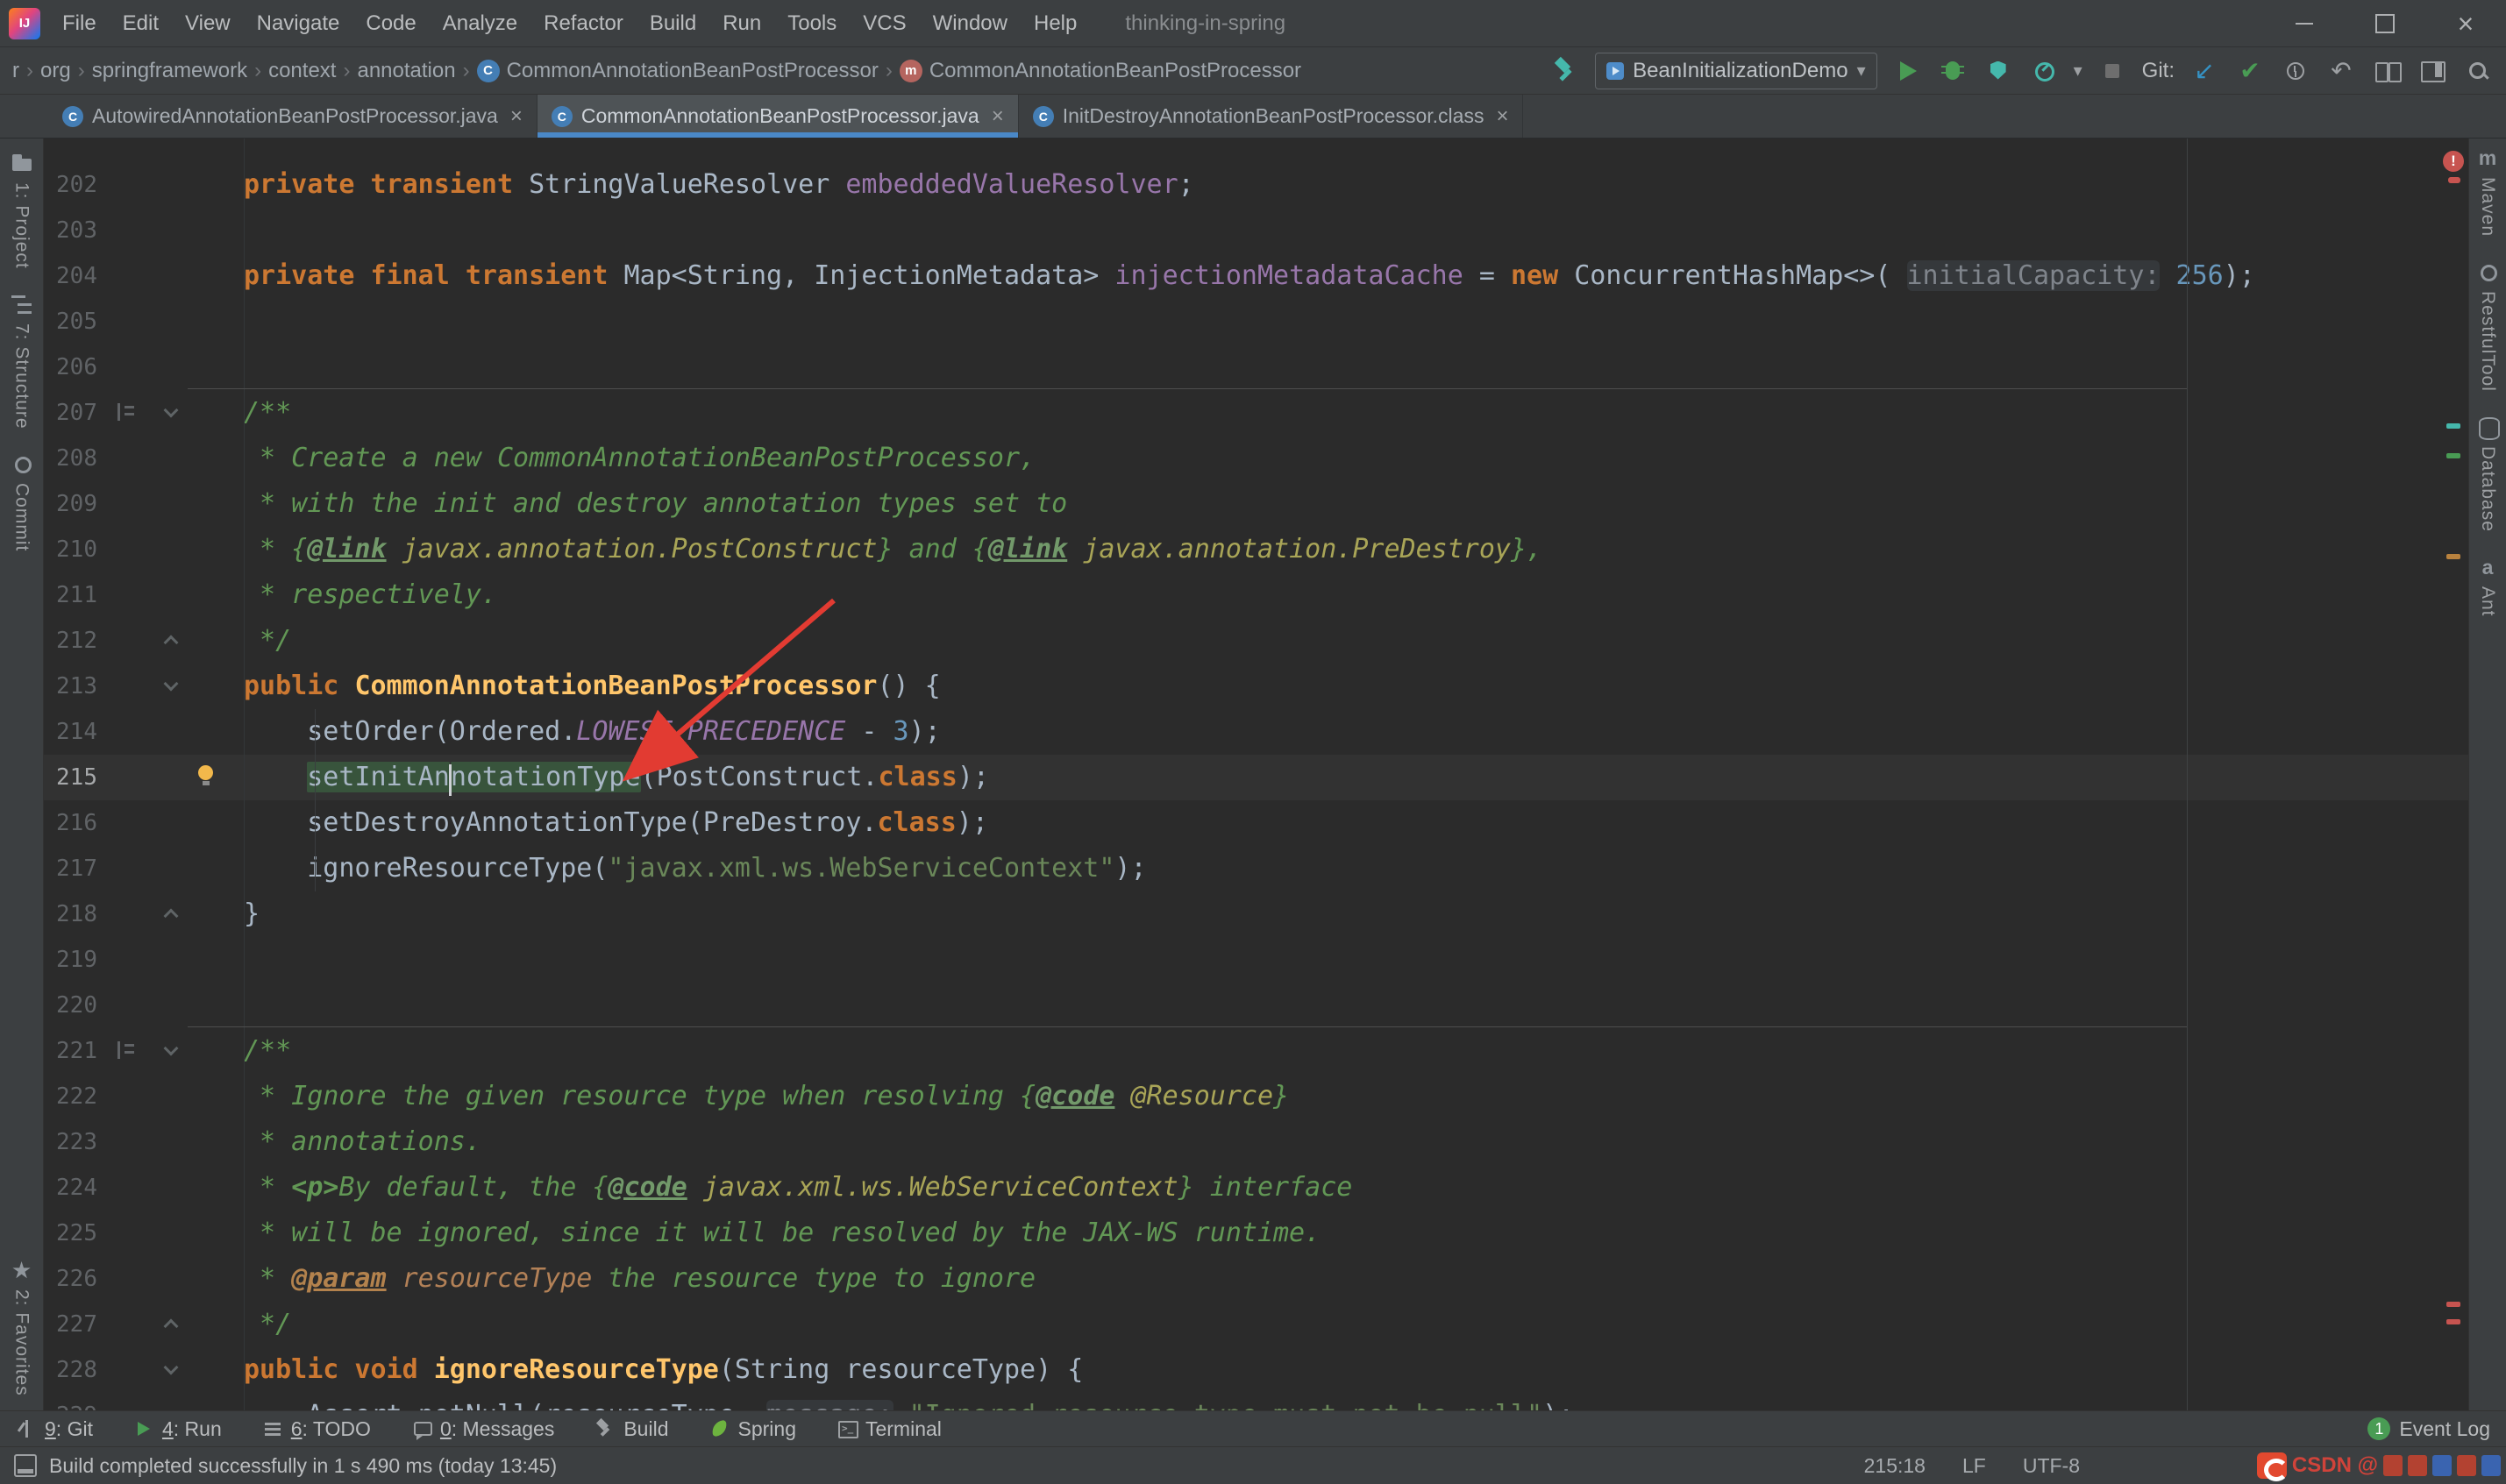 The height and width of the screenshot is (1484, 2506). I want to click on code-line-220: 220, so click(1256, 1005).